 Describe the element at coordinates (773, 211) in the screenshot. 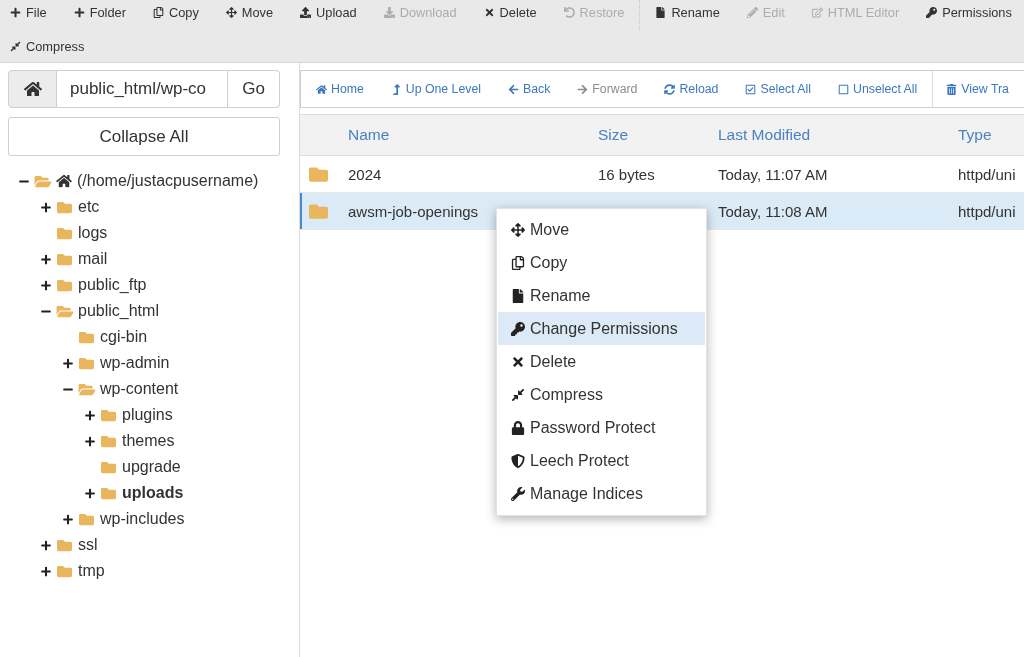

I see `table-cell-text: Today, 11:08 AM` at that location.